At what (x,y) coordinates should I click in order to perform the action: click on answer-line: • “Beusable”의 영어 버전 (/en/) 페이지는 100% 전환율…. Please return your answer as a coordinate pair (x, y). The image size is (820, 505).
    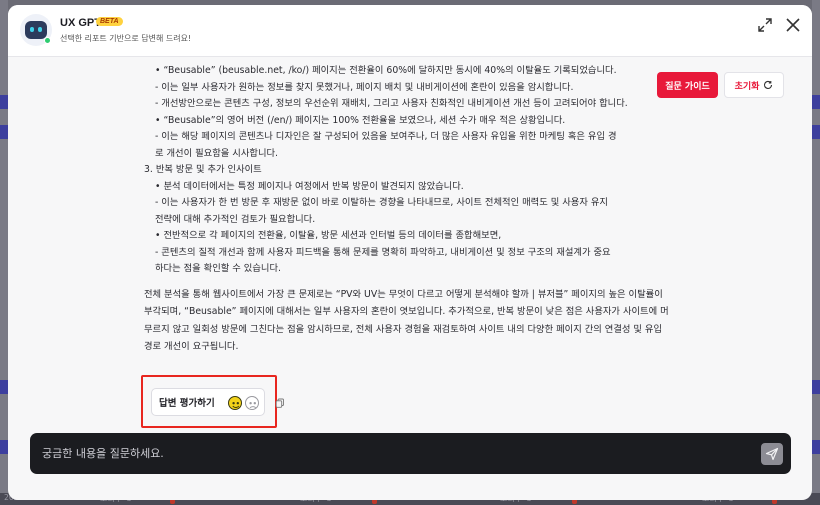
    Looking at the image, I should click on (360, 120).